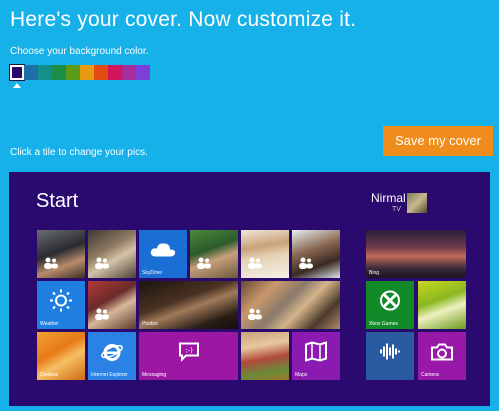  I want to click on game-tile, so click(442, 305).